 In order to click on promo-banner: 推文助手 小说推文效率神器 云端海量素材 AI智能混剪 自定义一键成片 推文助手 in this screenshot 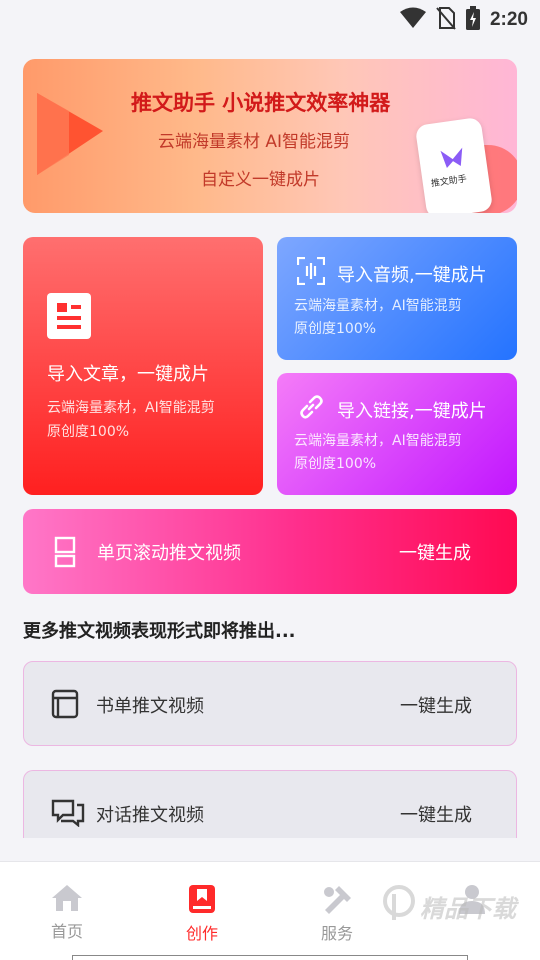, I will do `click(270, 136)`.